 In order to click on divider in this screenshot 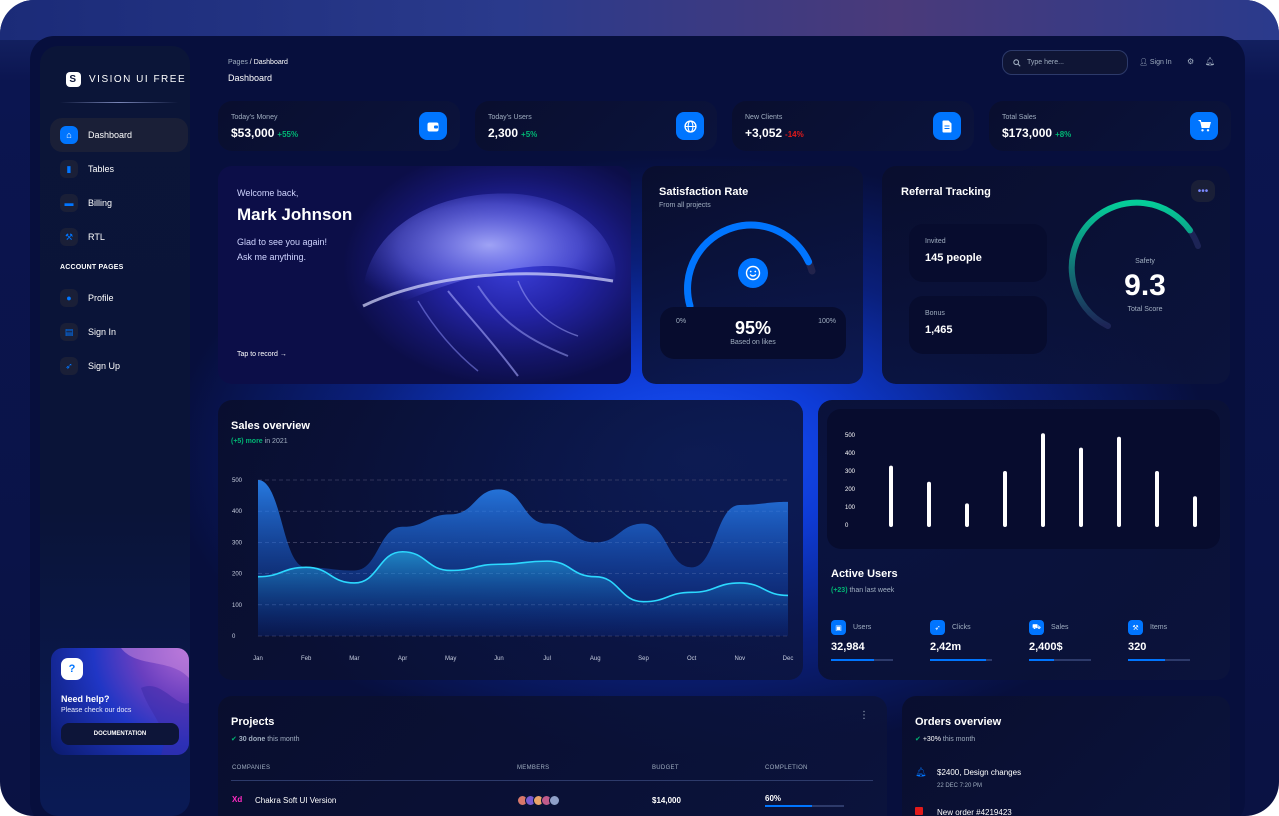, I will do `click(119, 102)`.